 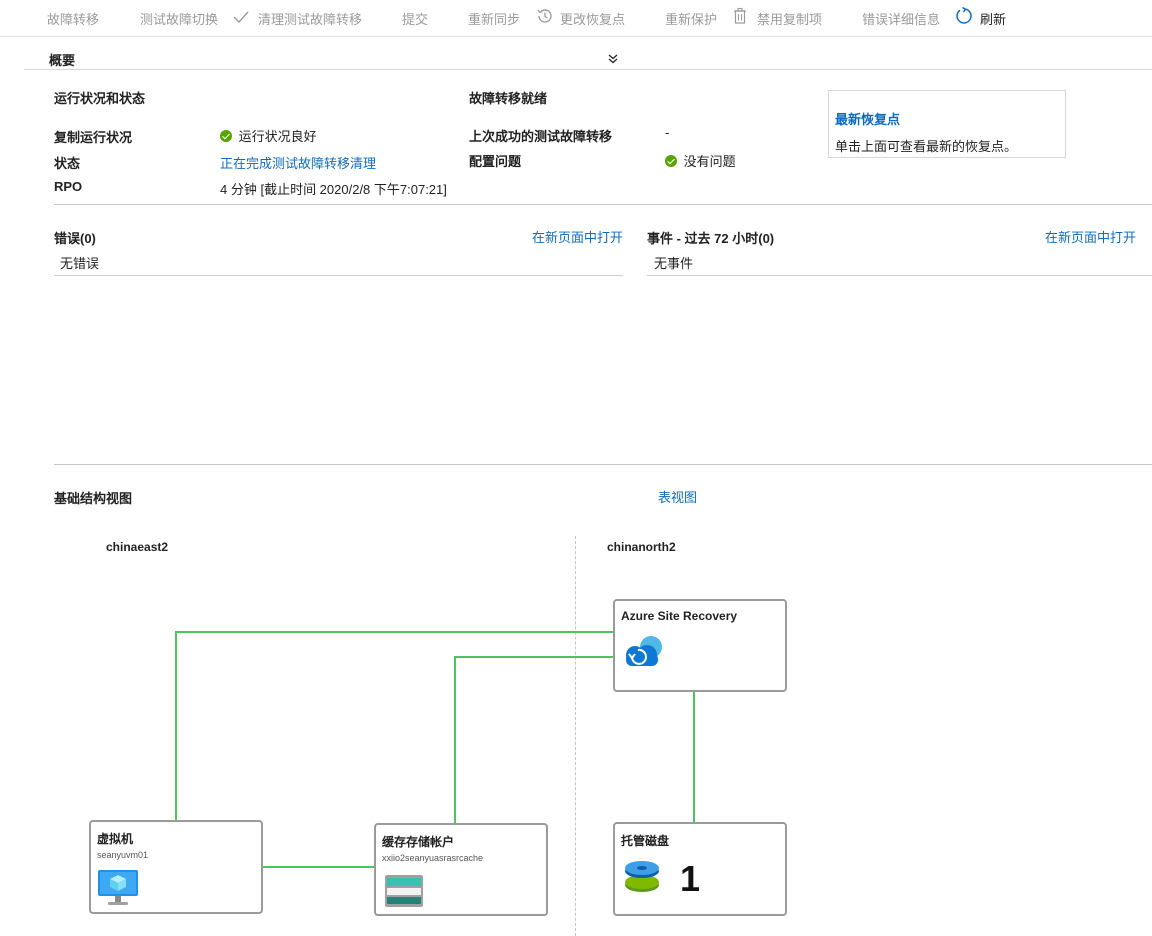 What do you see at coordinates (404, 891) in the screenshot?
I see `storage-account-icon` at bounding box center [404, 891].